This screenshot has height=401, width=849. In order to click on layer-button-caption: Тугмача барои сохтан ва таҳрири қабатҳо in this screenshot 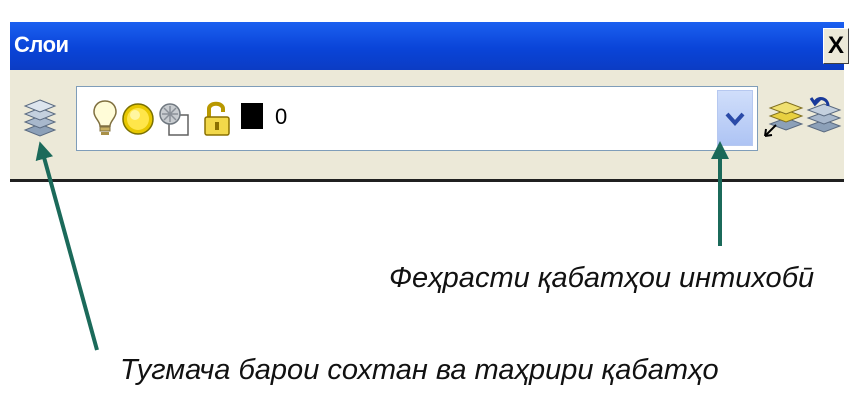, I will do `click(419, 370)`.